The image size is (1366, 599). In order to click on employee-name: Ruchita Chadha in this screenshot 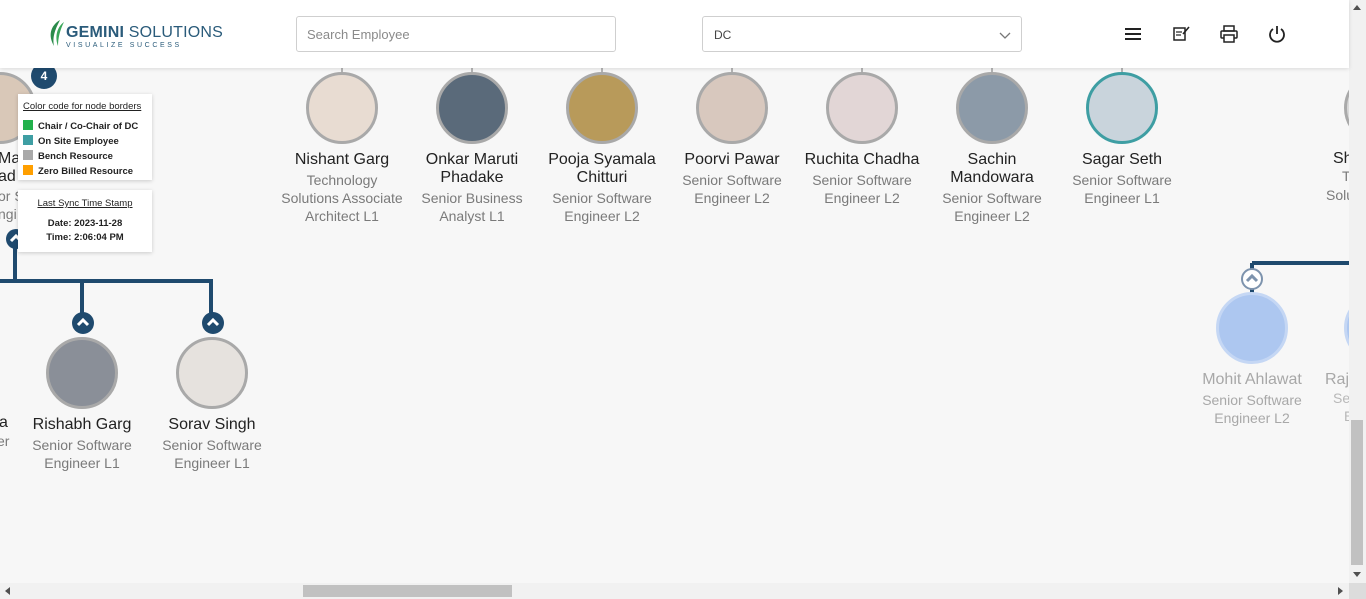, I will do `click(862, 159)`.